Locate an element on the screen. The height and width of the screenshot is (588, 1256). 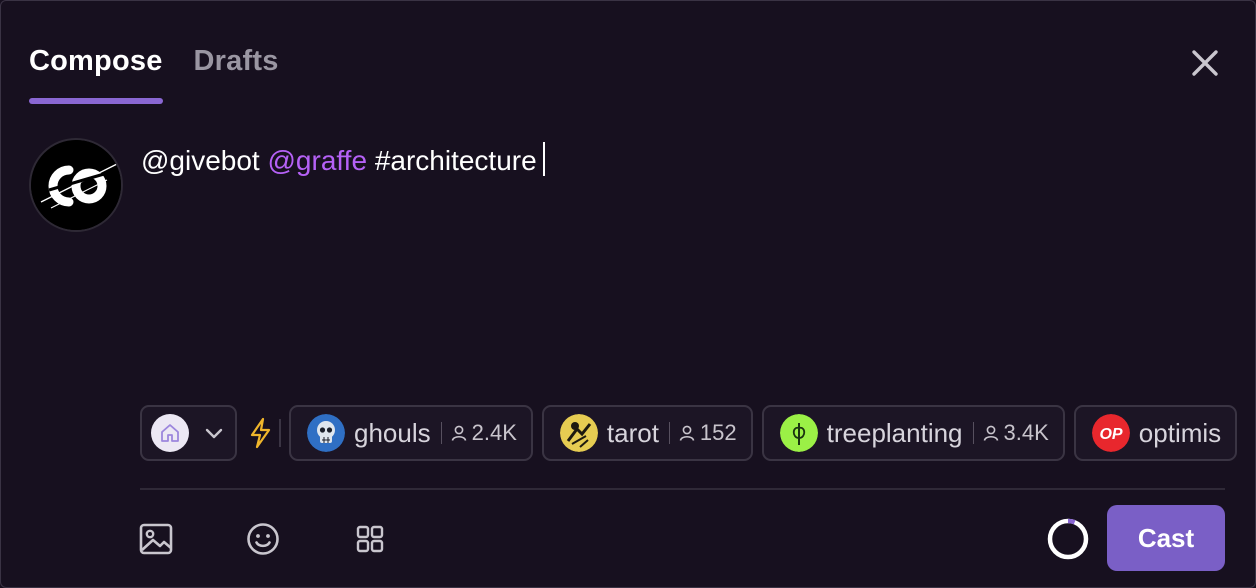
co-logo is located at coordinates (76, 185).